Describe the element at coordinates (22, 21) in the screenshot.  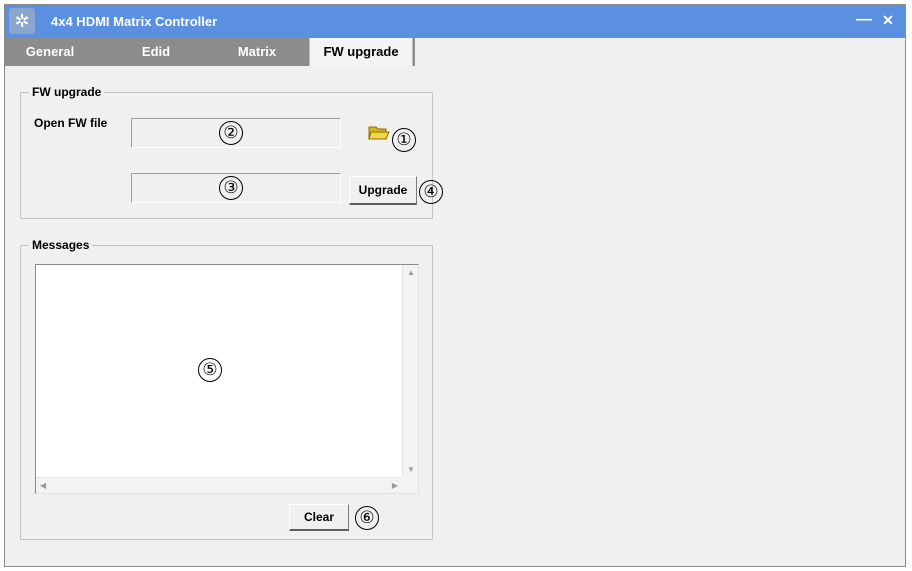
I see `gear-icon: ✲` at that location.